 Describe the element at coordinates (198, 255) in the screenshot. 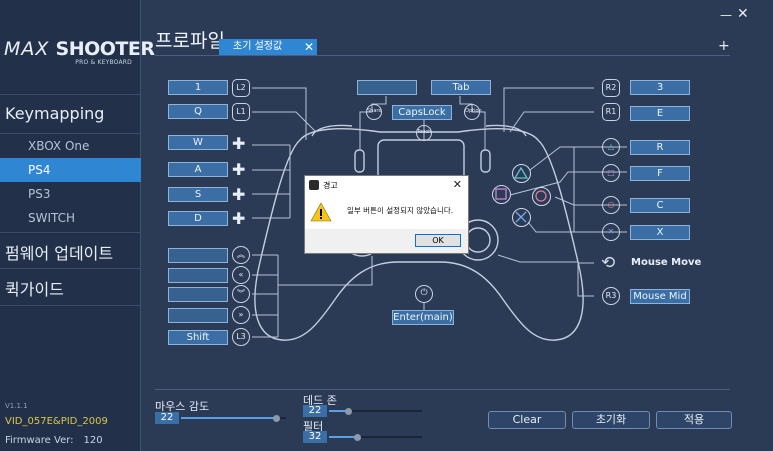

I see `stick-up-key-box` at that location.